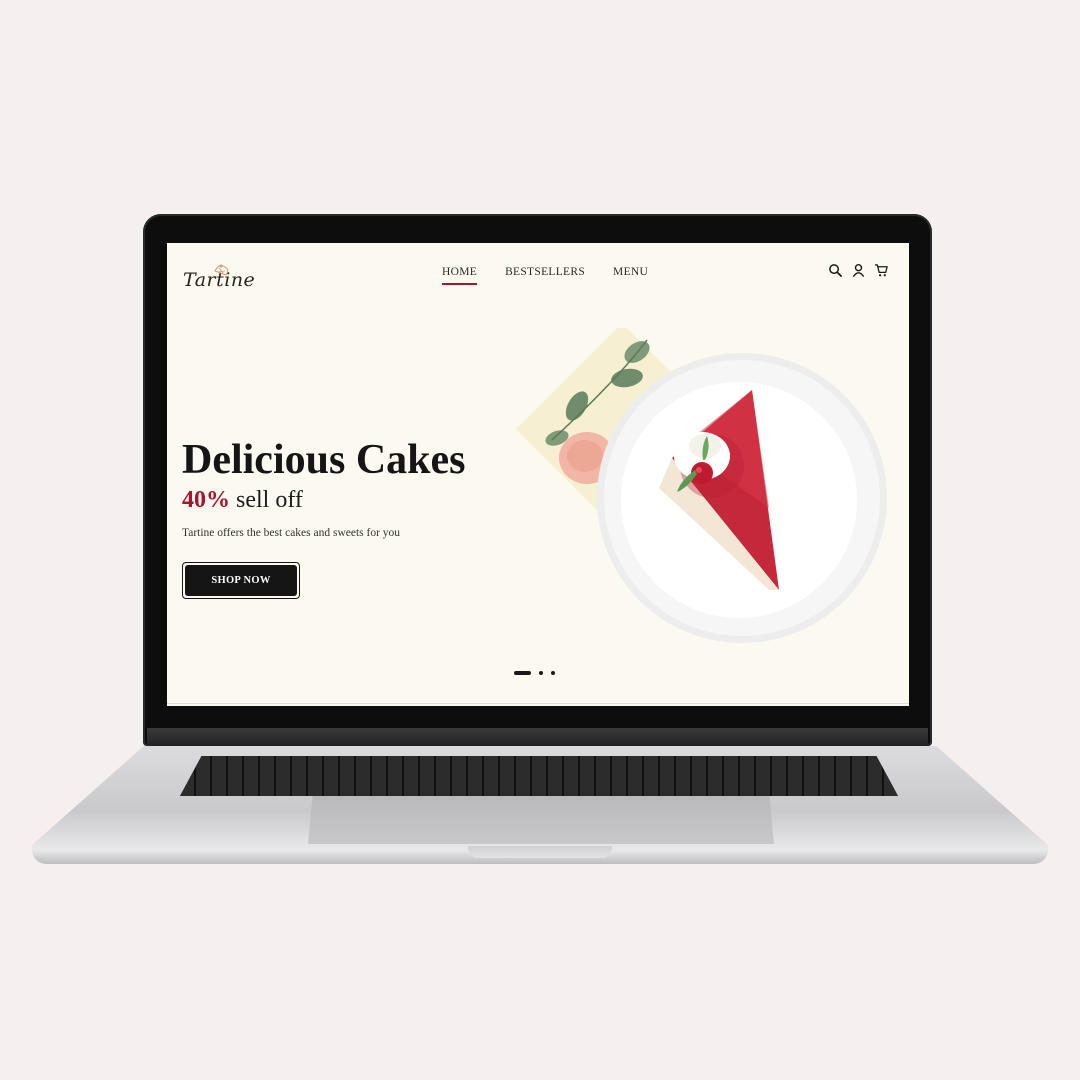 The width and height of the screenshot is (1080, 1080). What do you see at coordinates (545, 272) in the screenshot?
I see `nav-item-bestsellers: BESTSELLERS` at bounding box center [545, 272].